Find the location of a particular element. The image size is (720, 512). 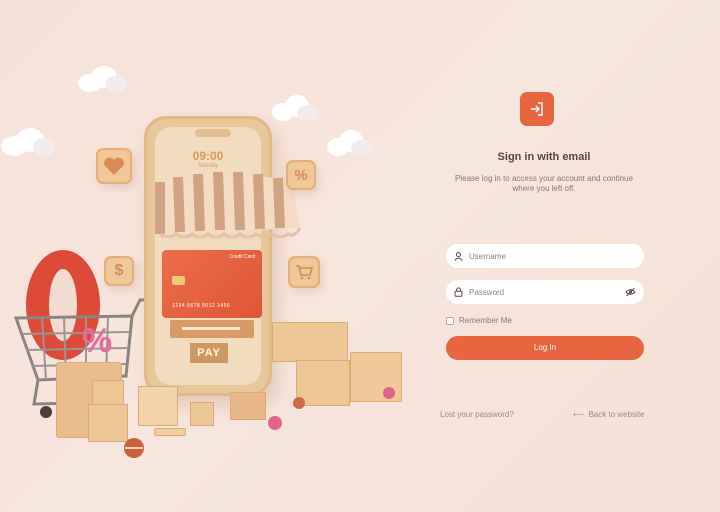

username-input is located at coordinates (556, 256).